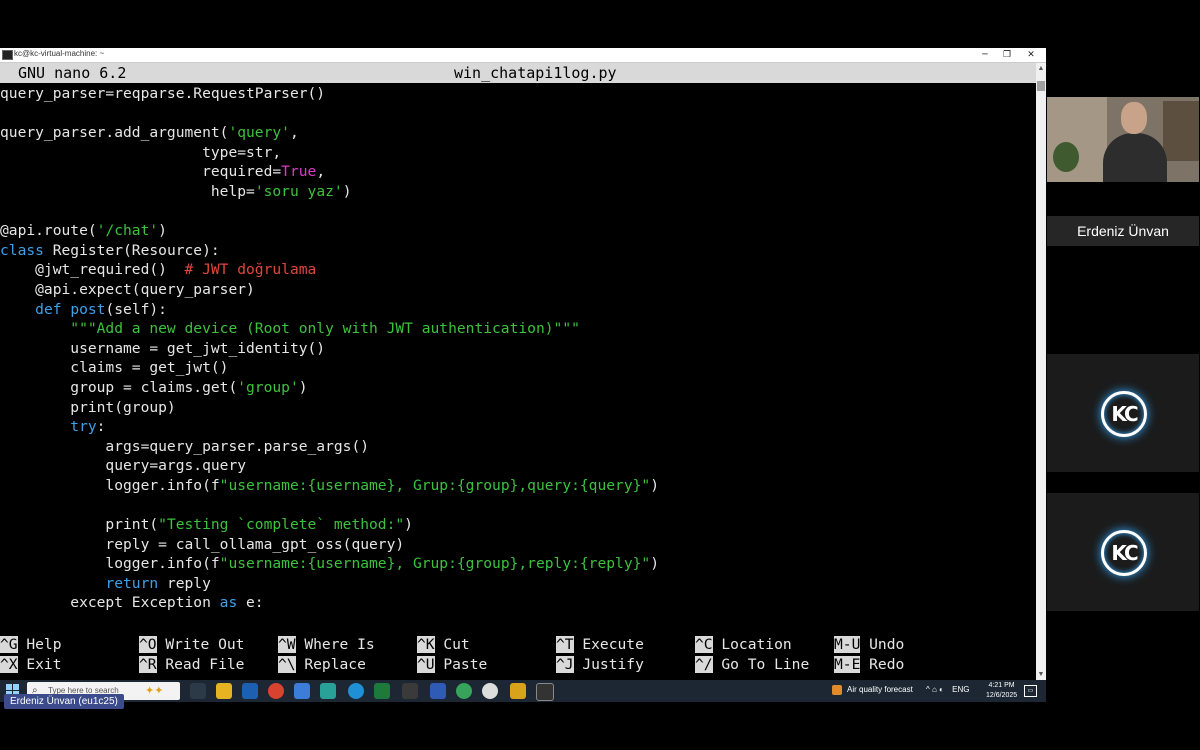  I want to click on shortcut-label: Replace, so click(330, 664).